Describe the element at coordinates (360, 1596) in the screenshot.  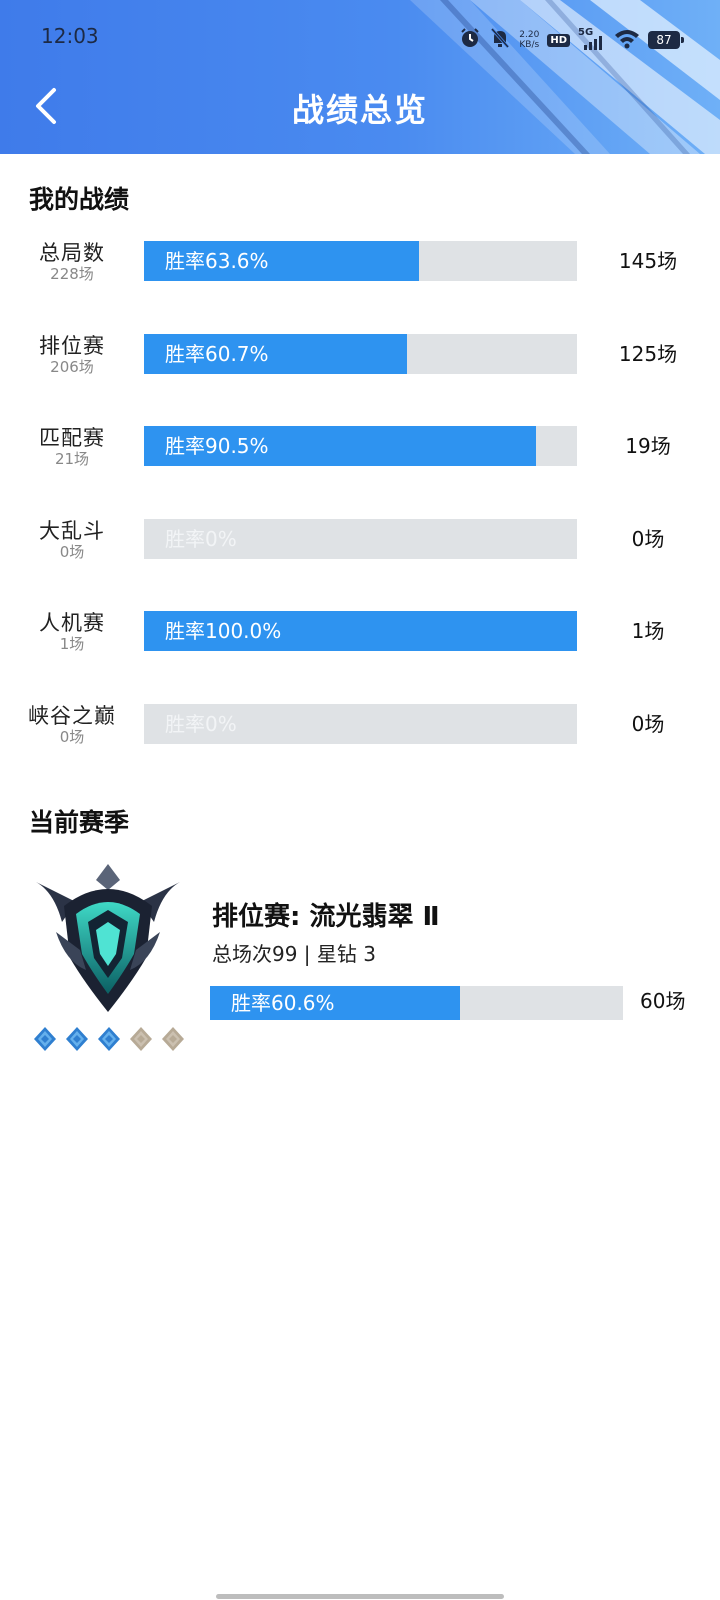
I see `home-indicator` at that location.